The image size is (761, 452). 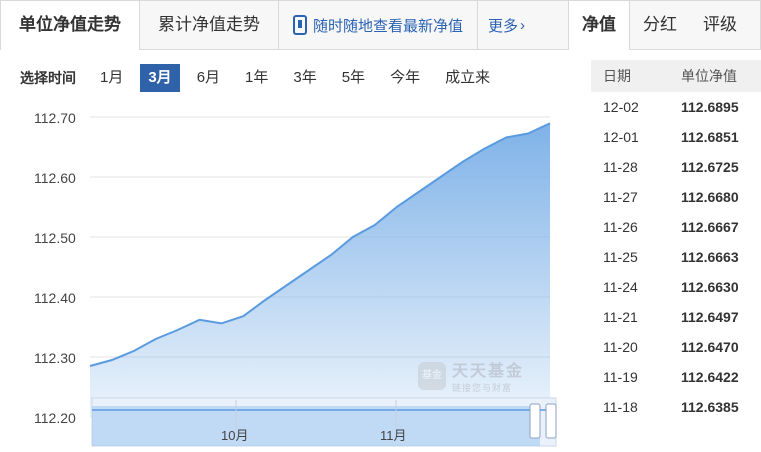 I want to click on row-date: 11-18, so click(x=620, y=407).